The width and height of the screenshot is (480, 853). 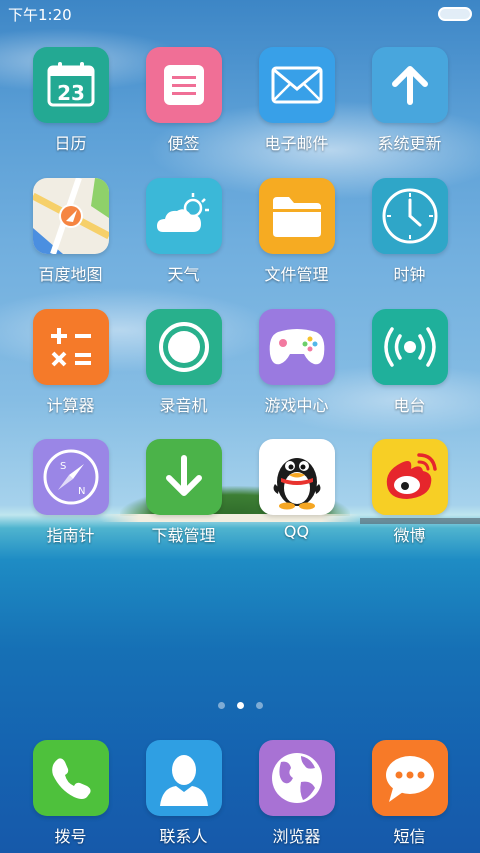 I want to click on app-label: 便签, so click(x=183, y=143).